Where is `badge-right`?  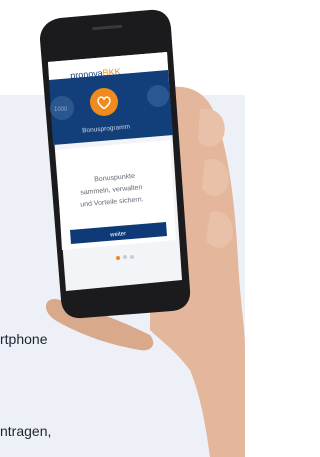
badge-right is located at coordinates (158, 96).